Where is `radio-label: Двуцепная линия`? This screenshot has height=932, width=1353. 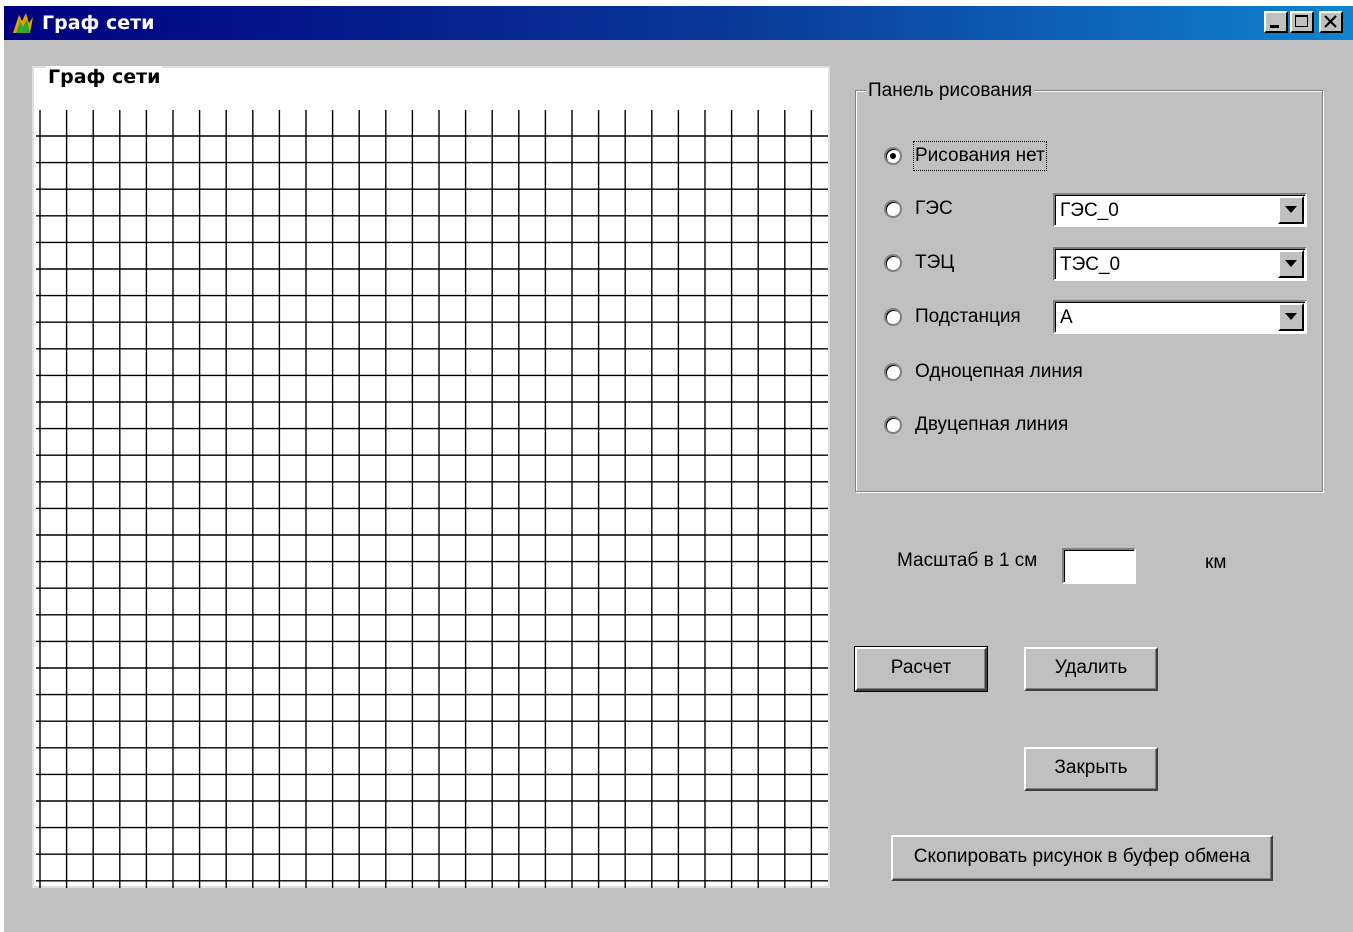 radio-label: Двуцепная линия is located at coordinates (992, 424).